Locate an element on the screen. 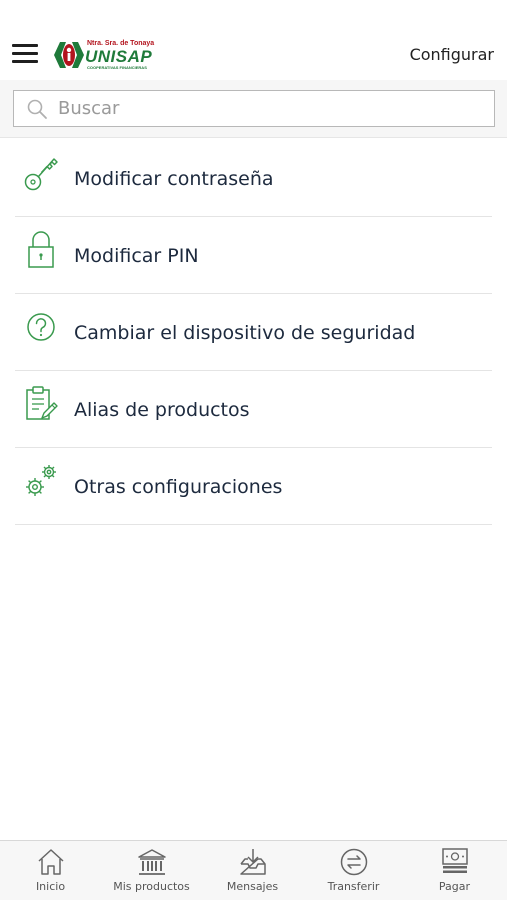 The image size is (507, 900). settings-item-label: Otras configuraciones is located at coordinates (178, 487).